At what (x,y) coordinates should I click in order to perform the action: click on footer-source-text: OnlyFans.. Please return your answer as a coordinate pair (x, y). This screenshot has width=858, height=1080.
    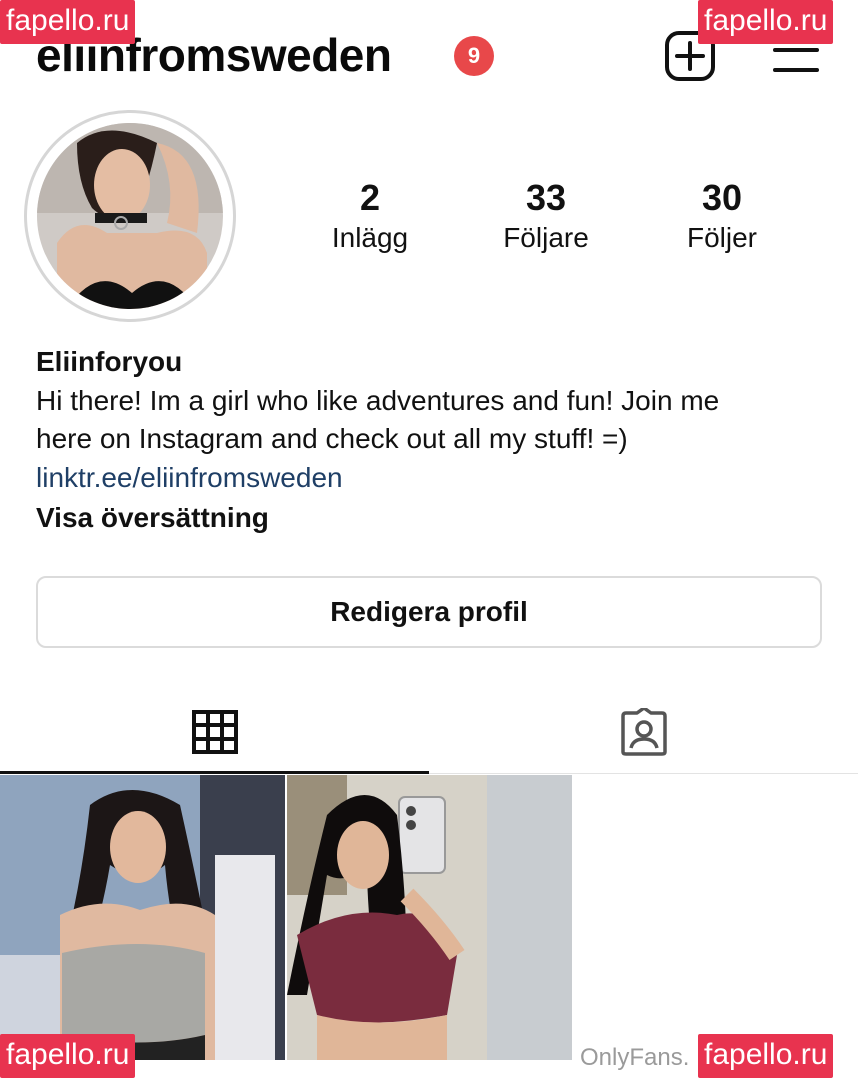
    Looking at the image, I should click on (635, 1057).